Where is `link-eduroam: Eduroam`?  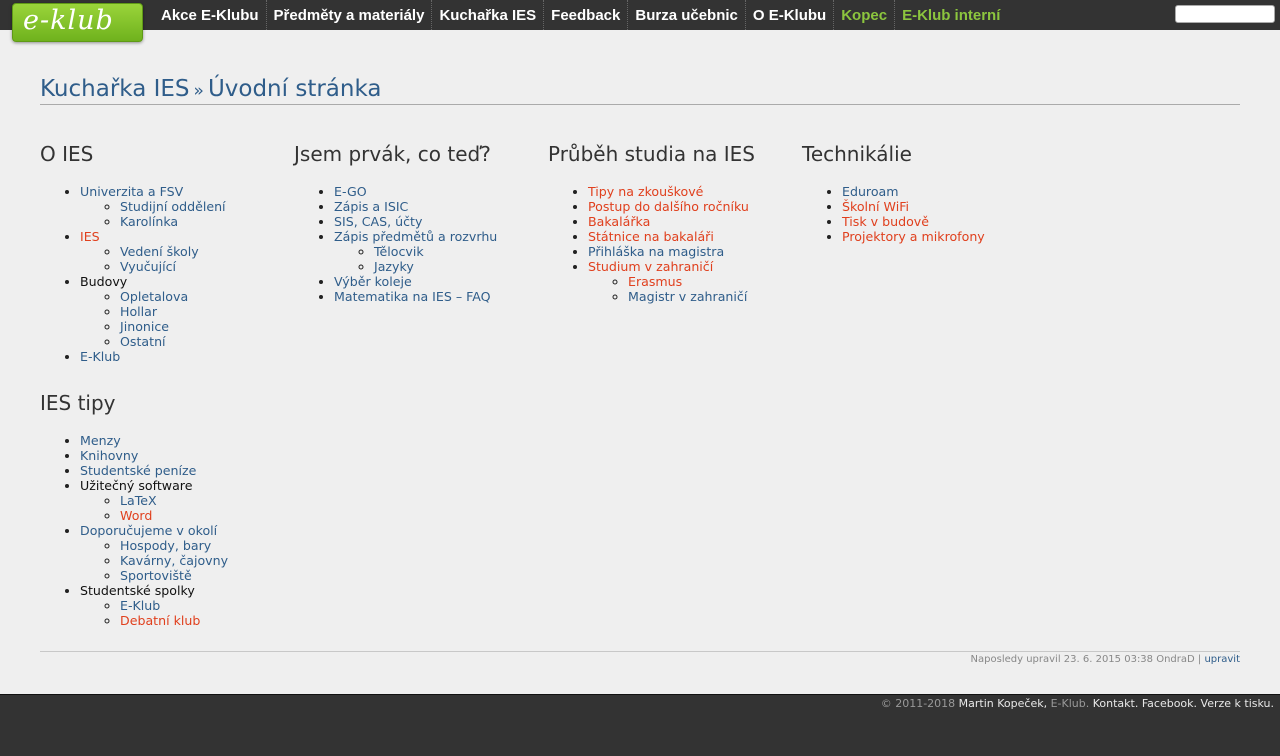 link-eduroam: Eduroam is located at coordinates (870, 191).